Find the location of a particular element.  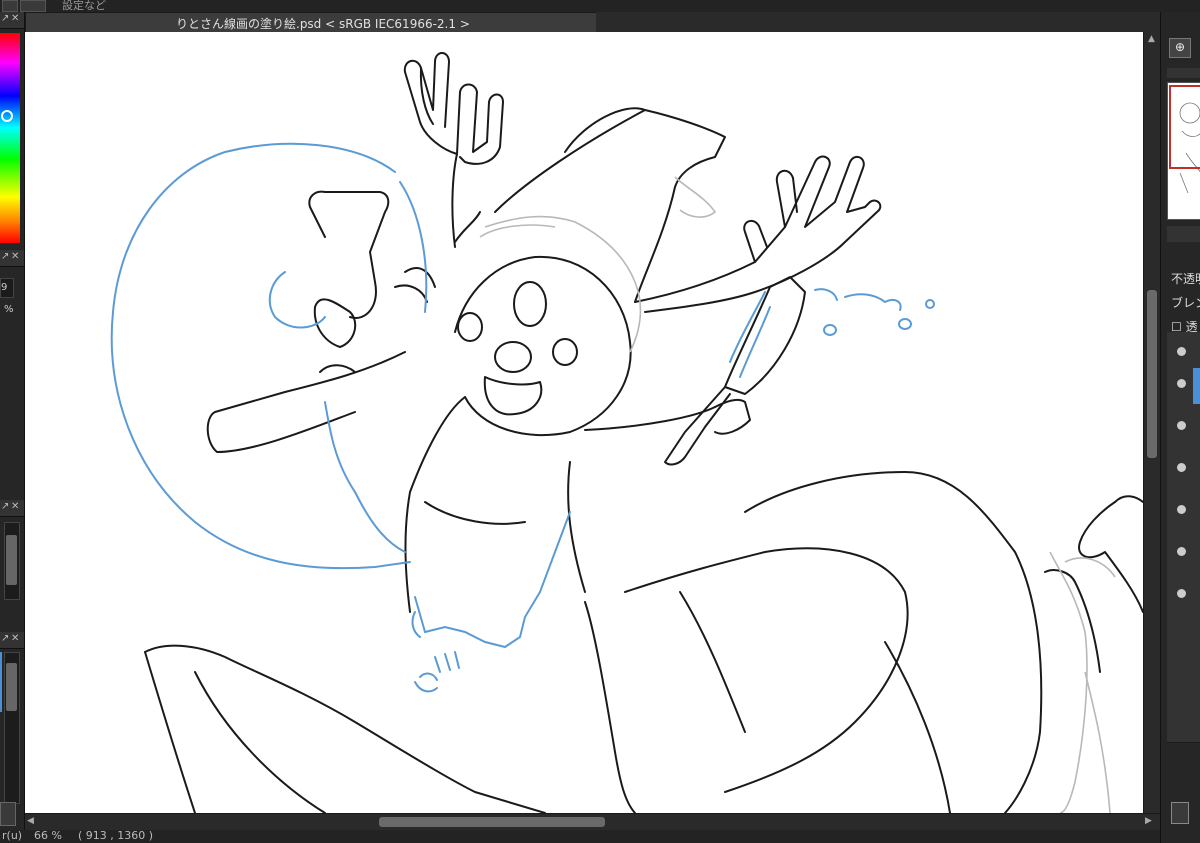

status-bar: r(u) 66 % ( 913 , 1360 ) is located at coordinates (600, 836).